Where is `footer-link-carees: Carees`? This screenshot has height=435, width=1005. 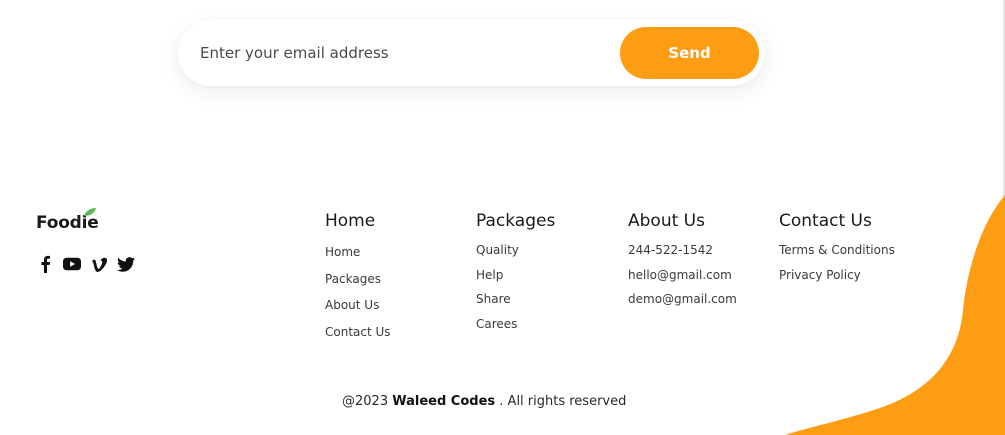 footer-link-carees: Carees is located at coordinates (515, 324).